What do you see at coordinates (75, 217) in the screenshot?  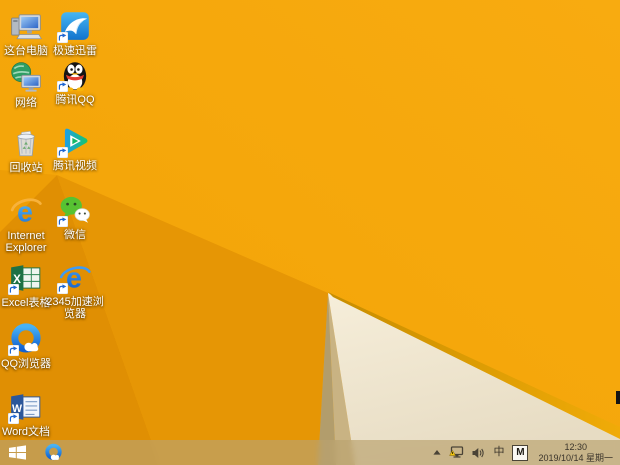 I see `desktop-icon-wechat: 微信` at bounding box center [75, 217].